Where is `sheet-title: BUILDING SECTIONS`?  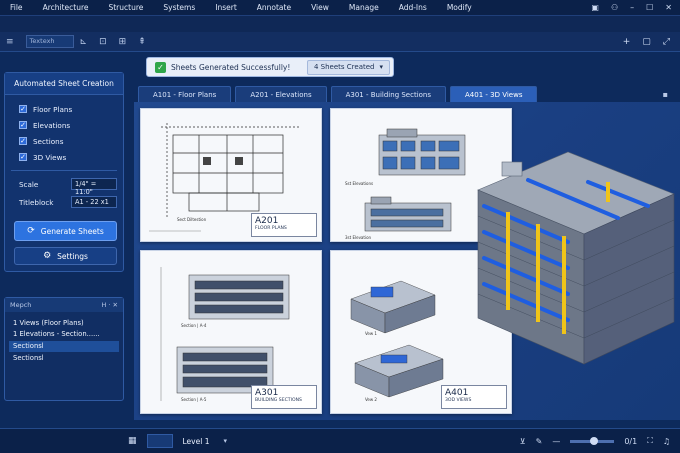 sheet-title: BUILDING SECTIONS is located at coordinates (278, 400).